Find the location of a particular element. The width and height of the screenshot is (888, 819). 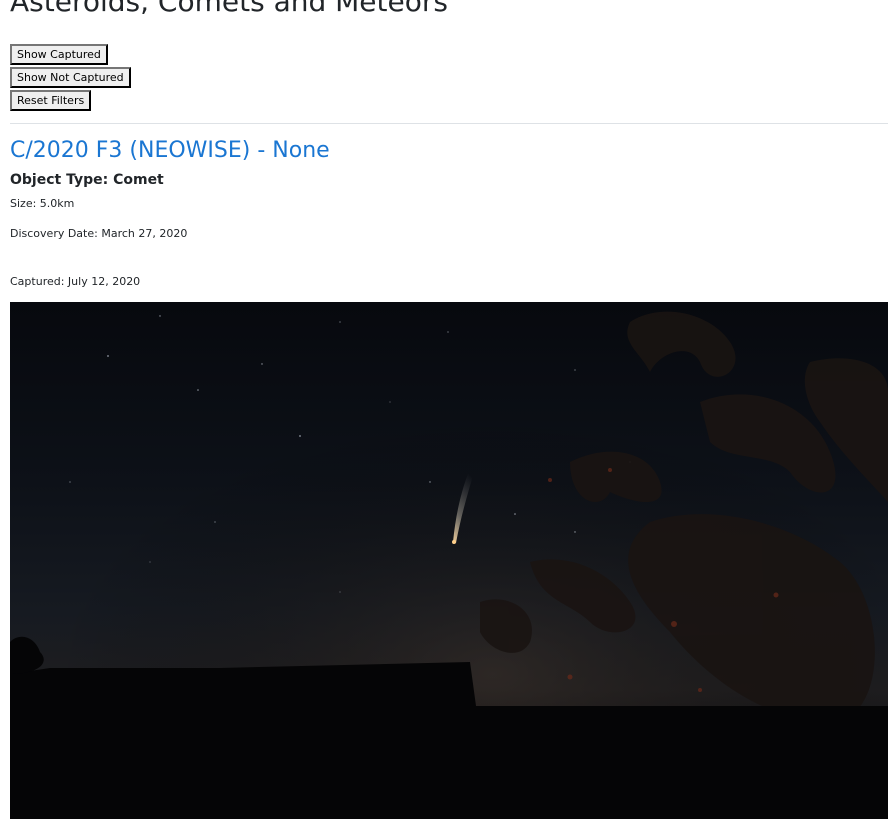

show-captured-button: Show Captured is located at coordinates (59, 54).